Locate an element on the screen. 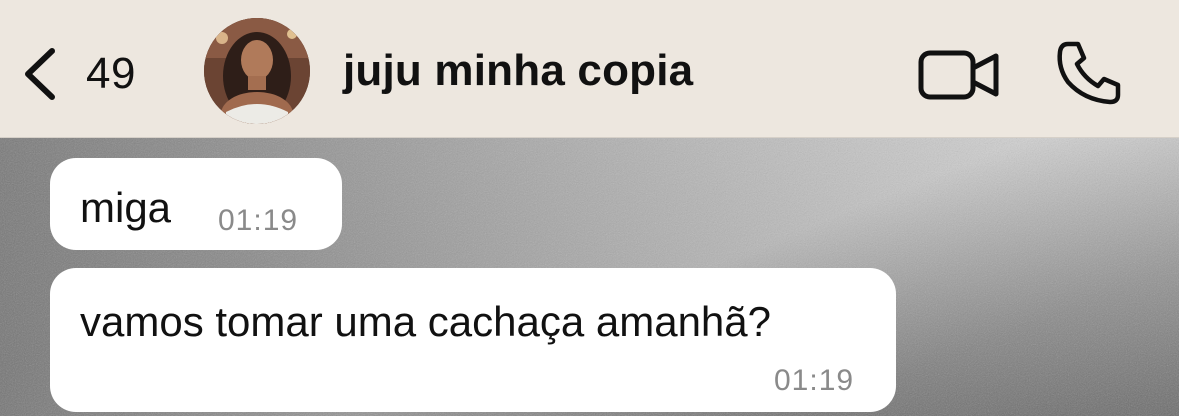 The width and height of the screenshot is (1179, 416). voice-call-button is located at coordinates (1089, 73).